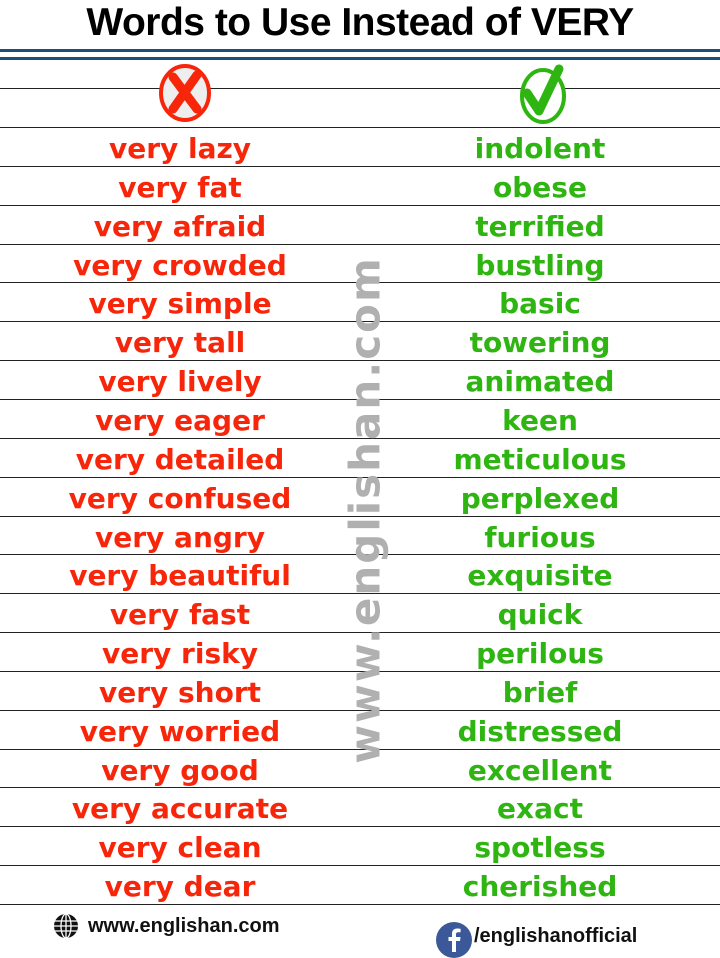 The height and width of the screenshot is (958, 720). Describe the element at coordinates (360, 186) in the screenshot. I see `table-row: very fat obese` at that location.